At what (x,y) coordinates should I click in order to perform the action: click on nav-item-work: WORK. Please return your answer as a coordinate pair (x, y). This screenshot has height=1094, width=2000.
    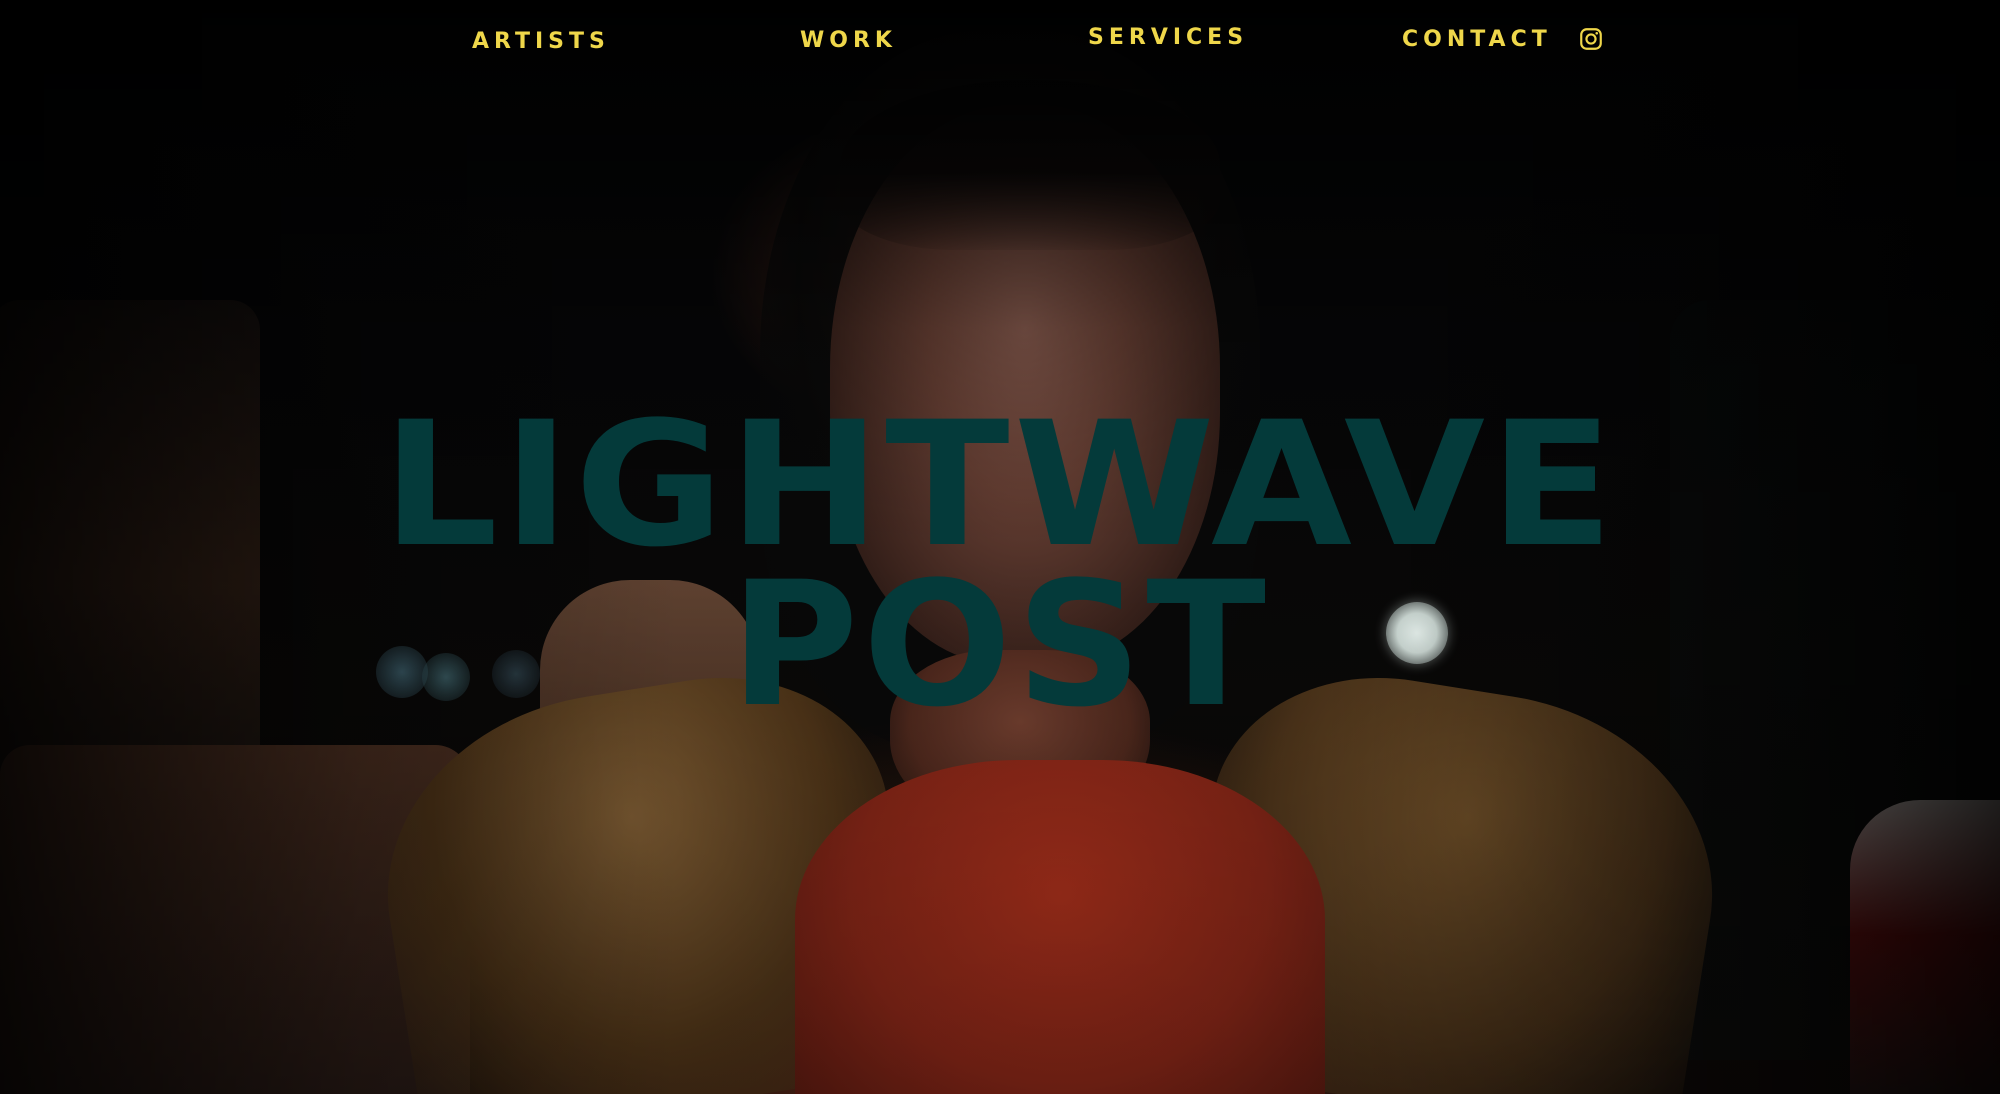
    Looking at the image, I should click on (848, 41).